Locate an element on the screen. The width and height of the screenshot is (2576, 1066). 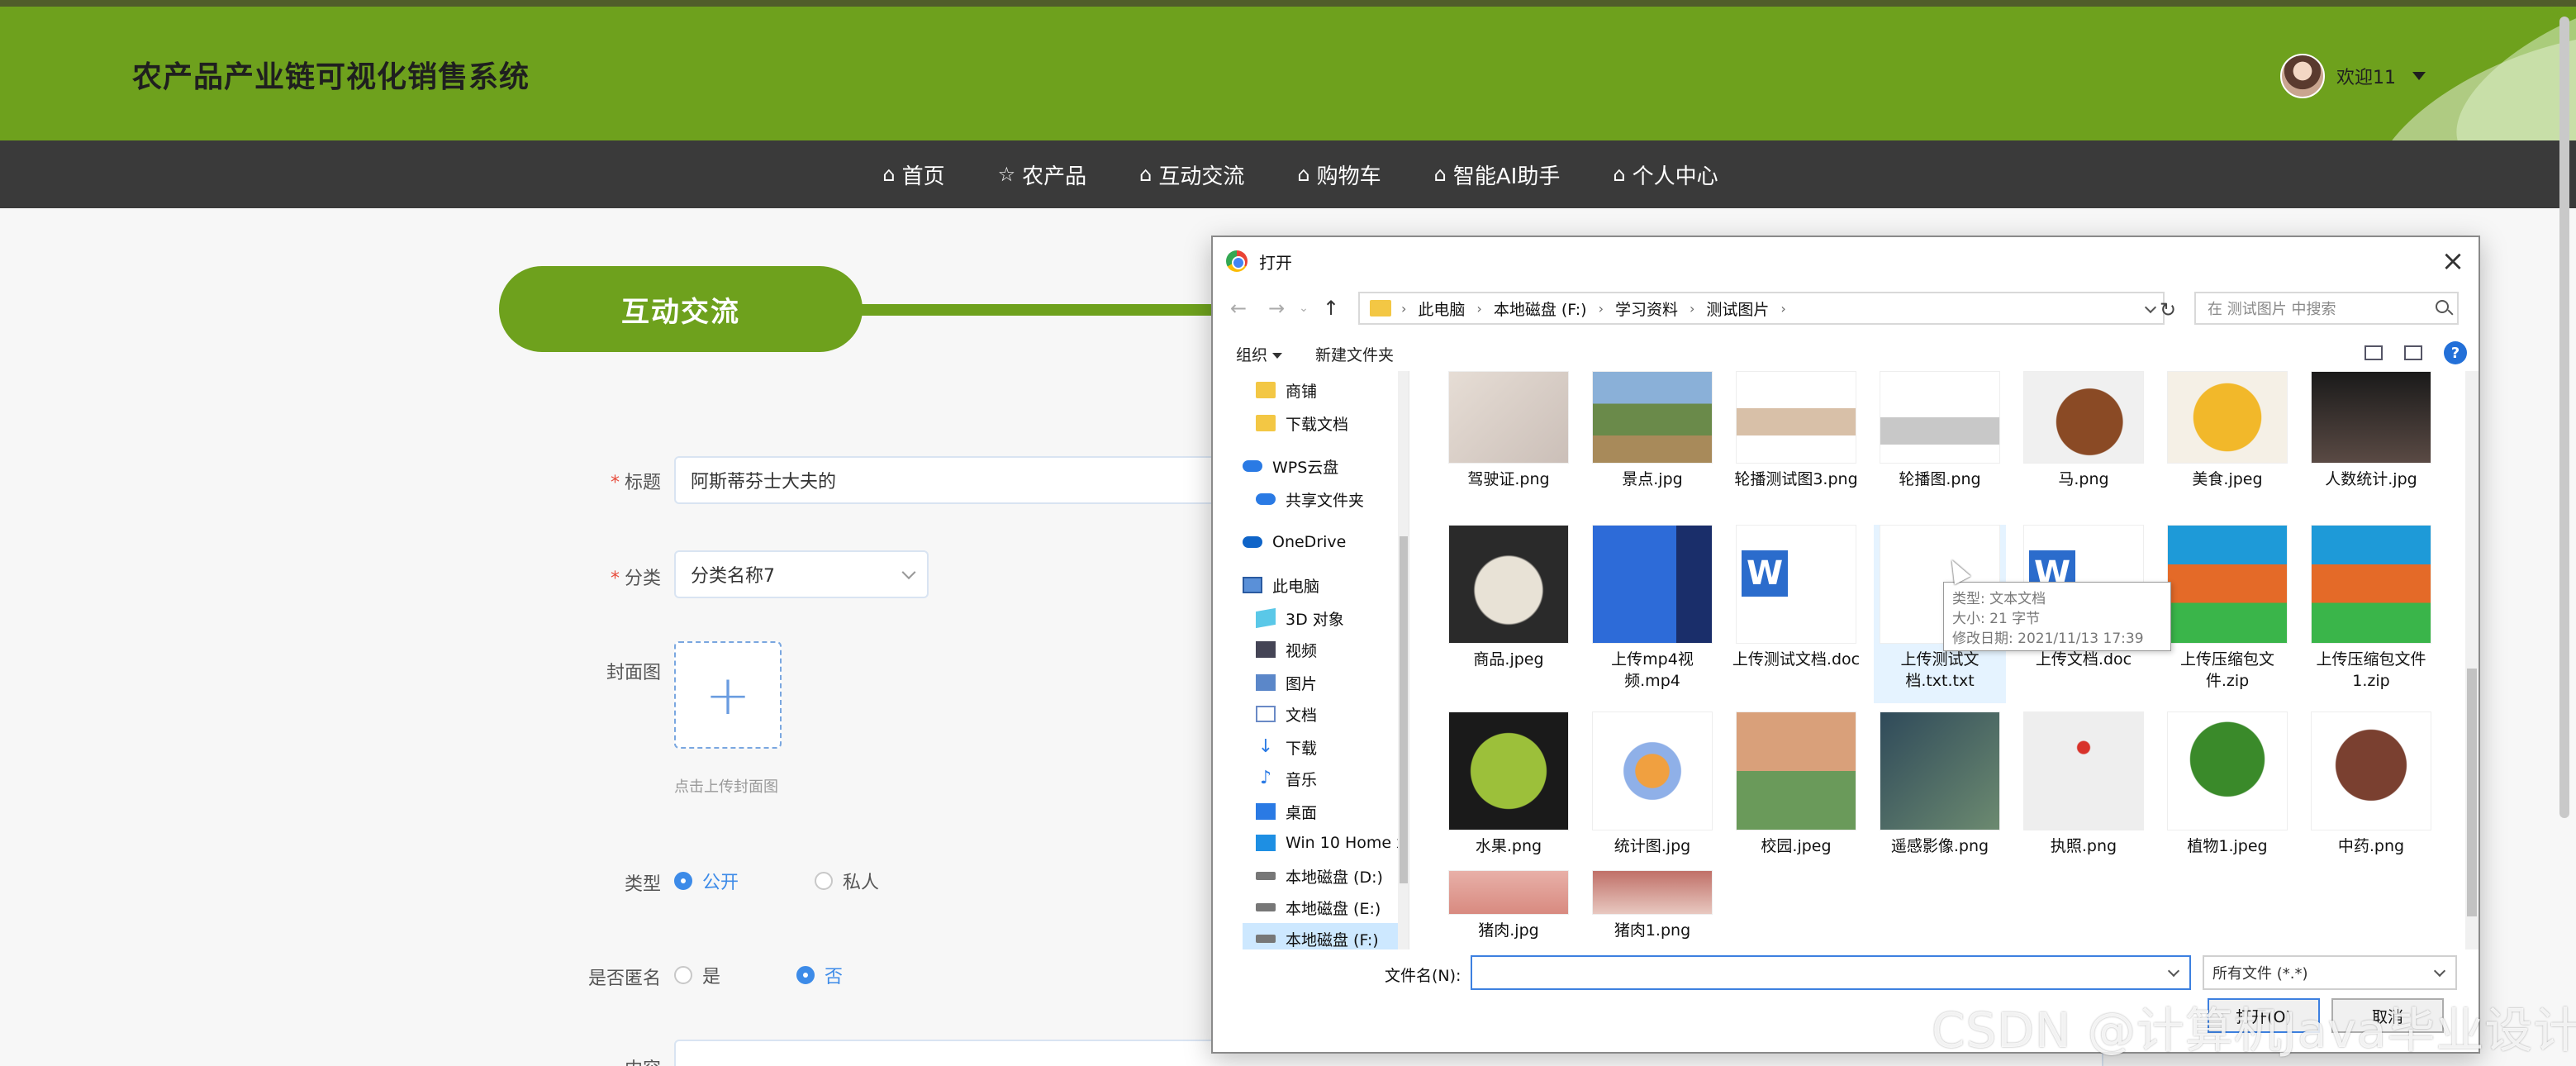
file-item: 水果.png is located at coordinates (1509, 784).